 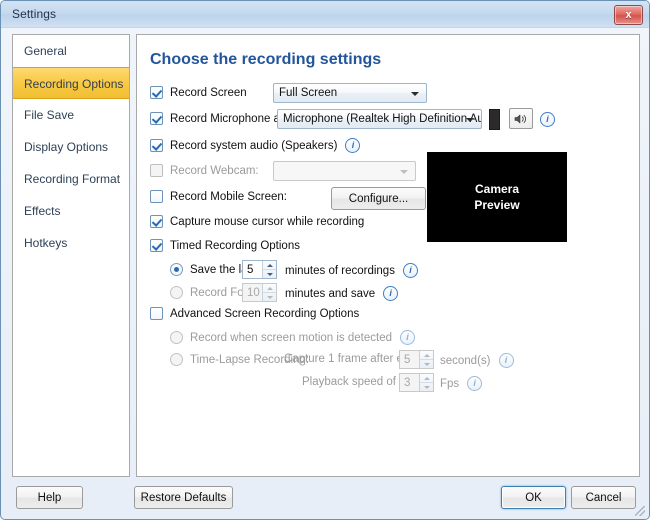 I want to click on record-for-suffix-row: minutes and save i, so click(x=342, y=293).